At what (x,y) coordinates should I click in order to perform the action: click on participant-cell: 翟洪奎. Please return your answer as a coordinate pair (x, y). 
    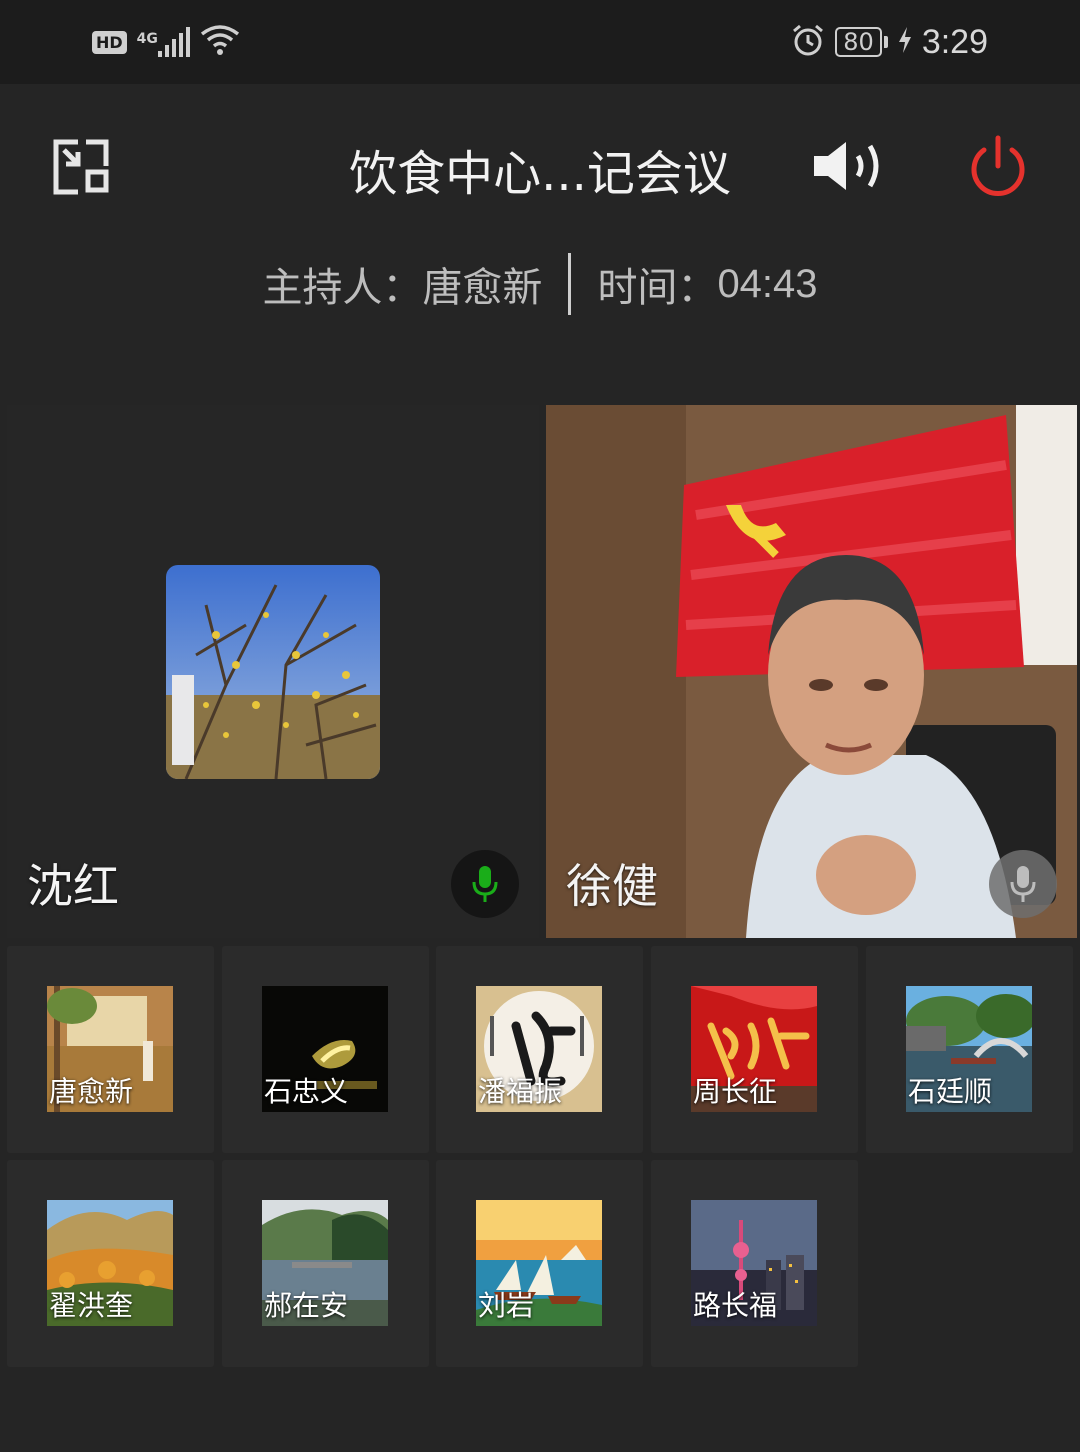
    Looking at the image, I should click on (110, 1263).